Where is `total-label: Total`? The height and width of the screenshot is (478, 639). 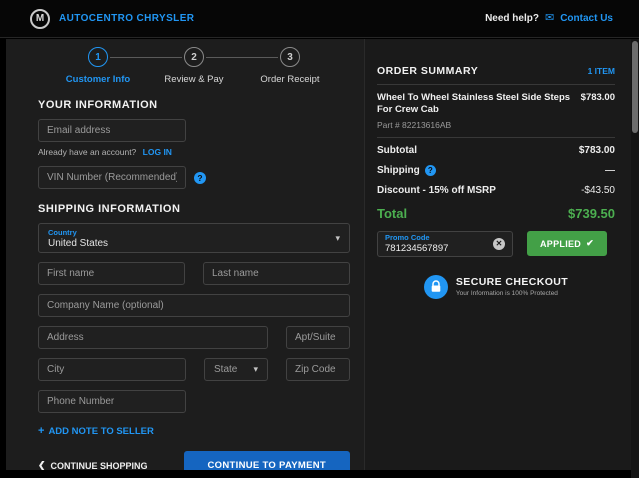
total-label: Total is located at coordinates (392, 213).